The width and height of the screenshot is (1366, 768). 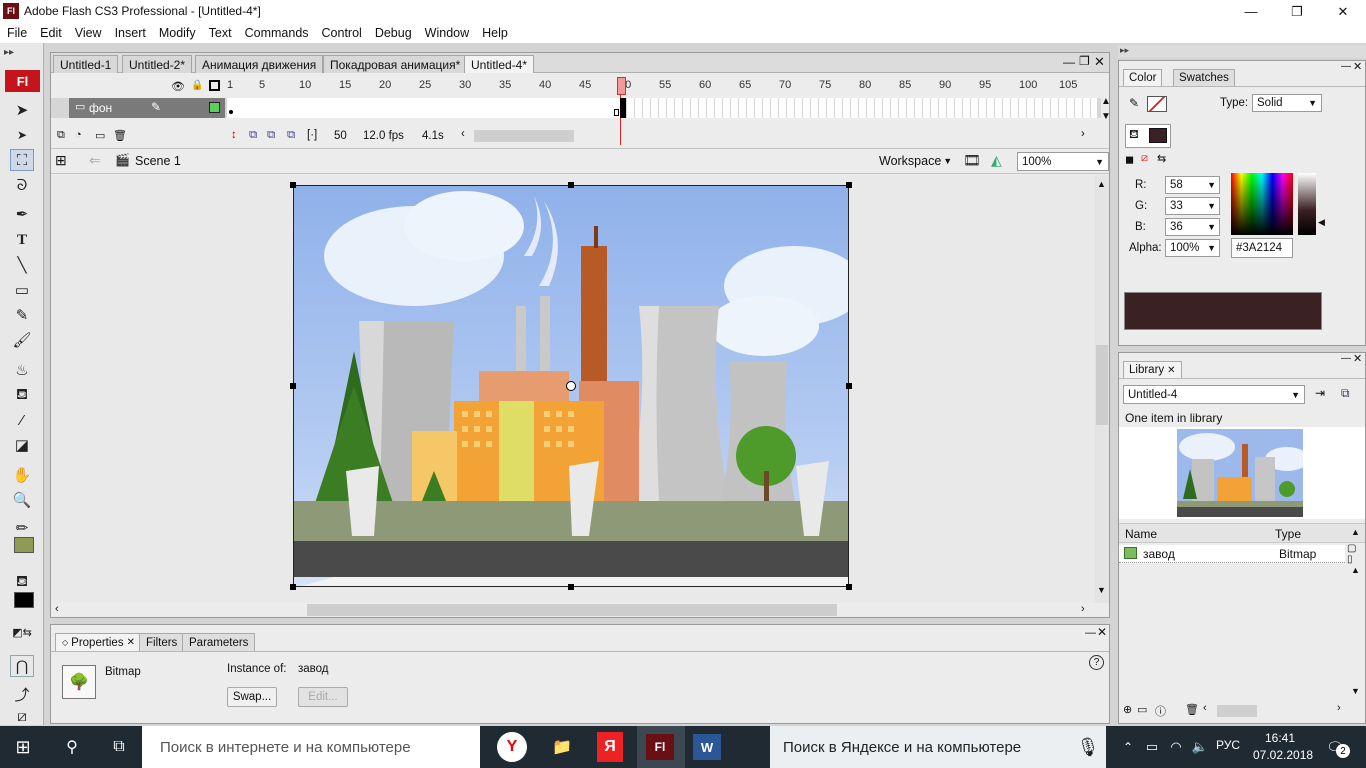 I want to click on library-scroll-right-icon: ›, so click(x=1339, y=708).